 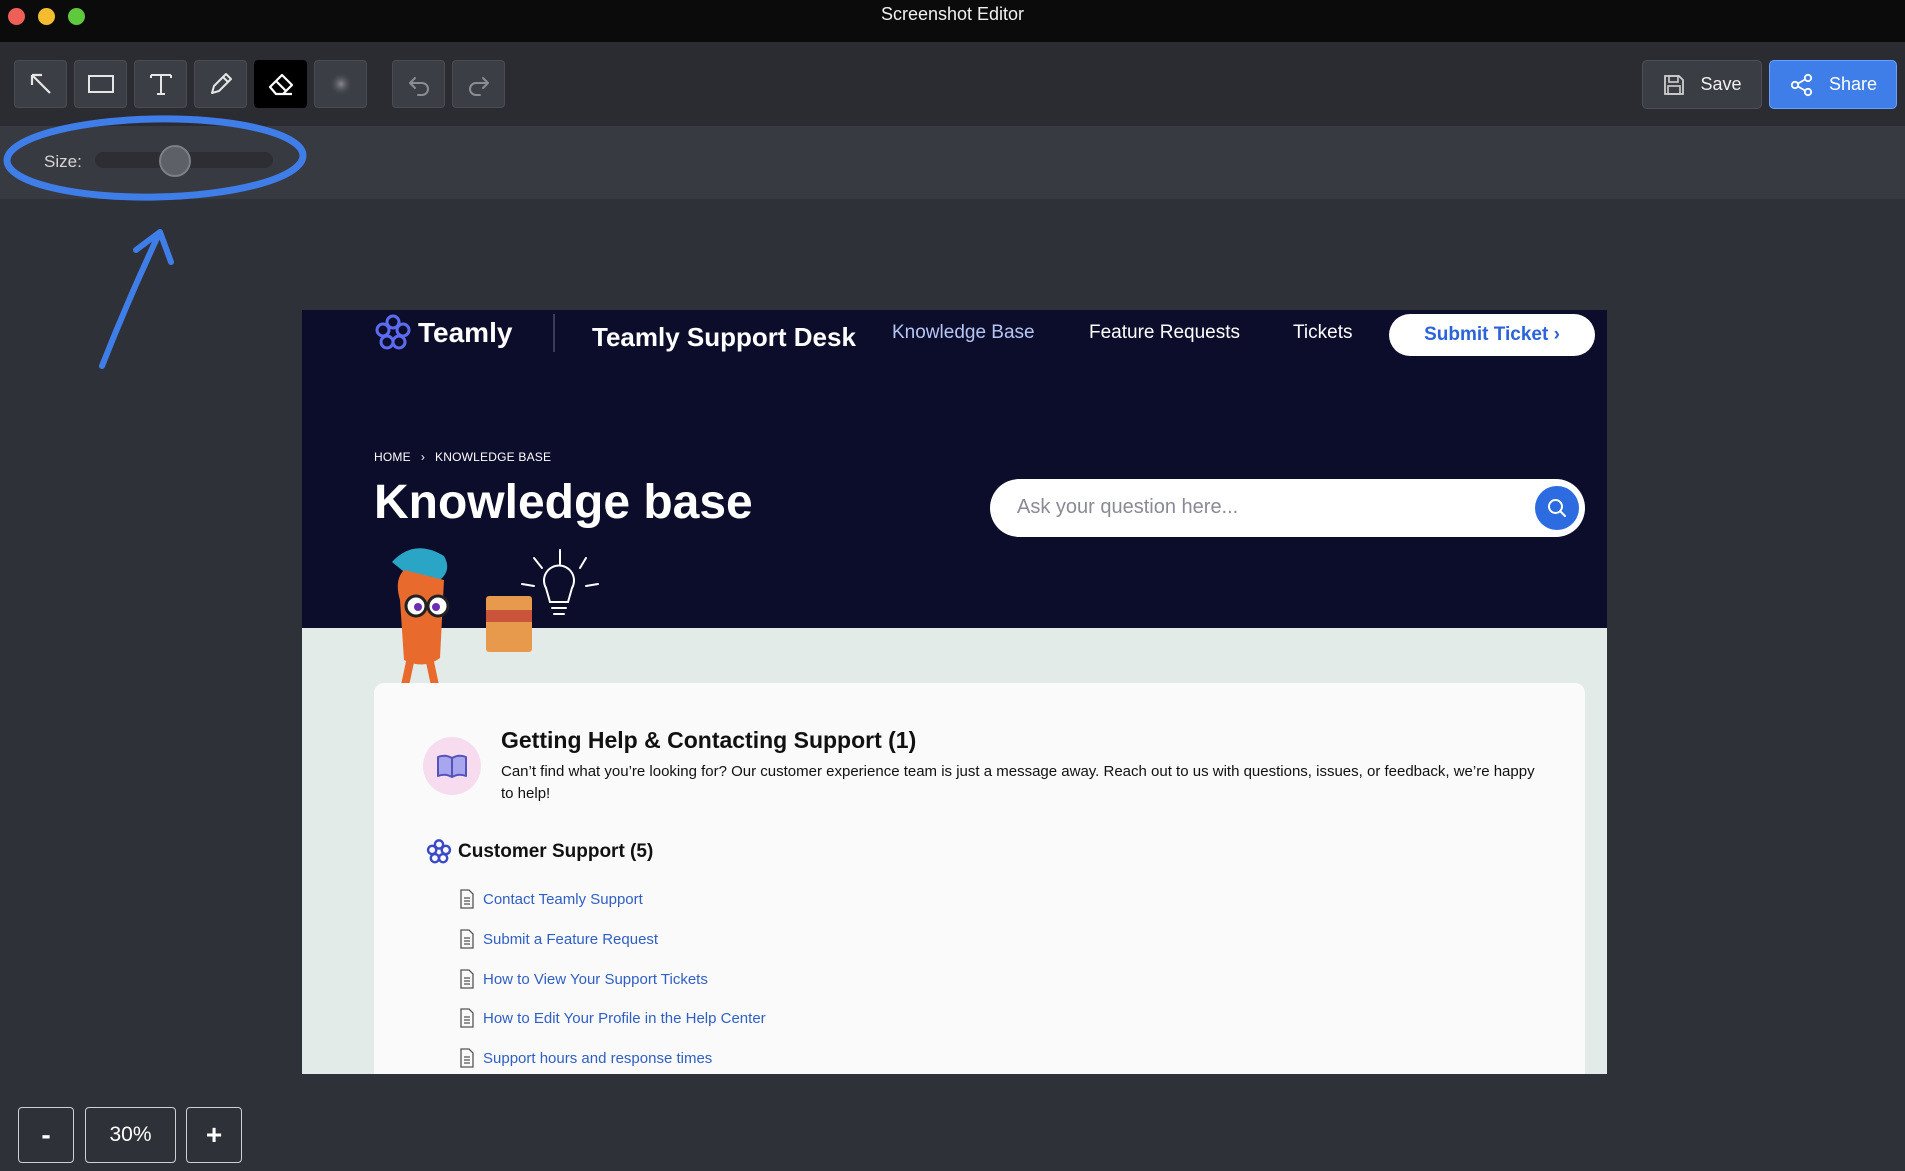 I want to click on group-heading: Customer Support (5), so click(x=539, y=852).